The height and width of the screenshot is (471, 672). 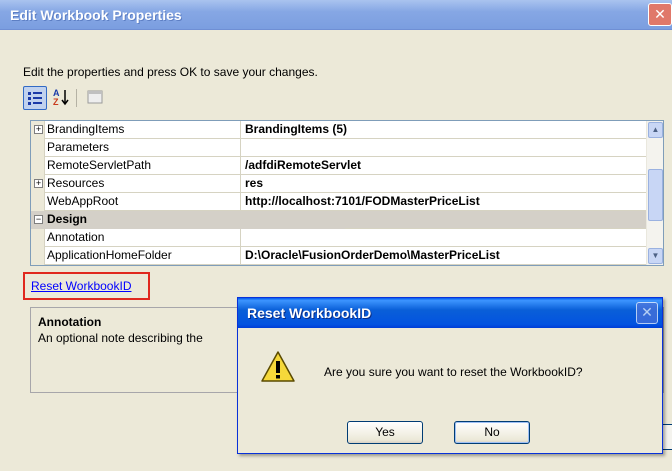 I want to click on yes-button: Yes, so click(x=385, y=432).